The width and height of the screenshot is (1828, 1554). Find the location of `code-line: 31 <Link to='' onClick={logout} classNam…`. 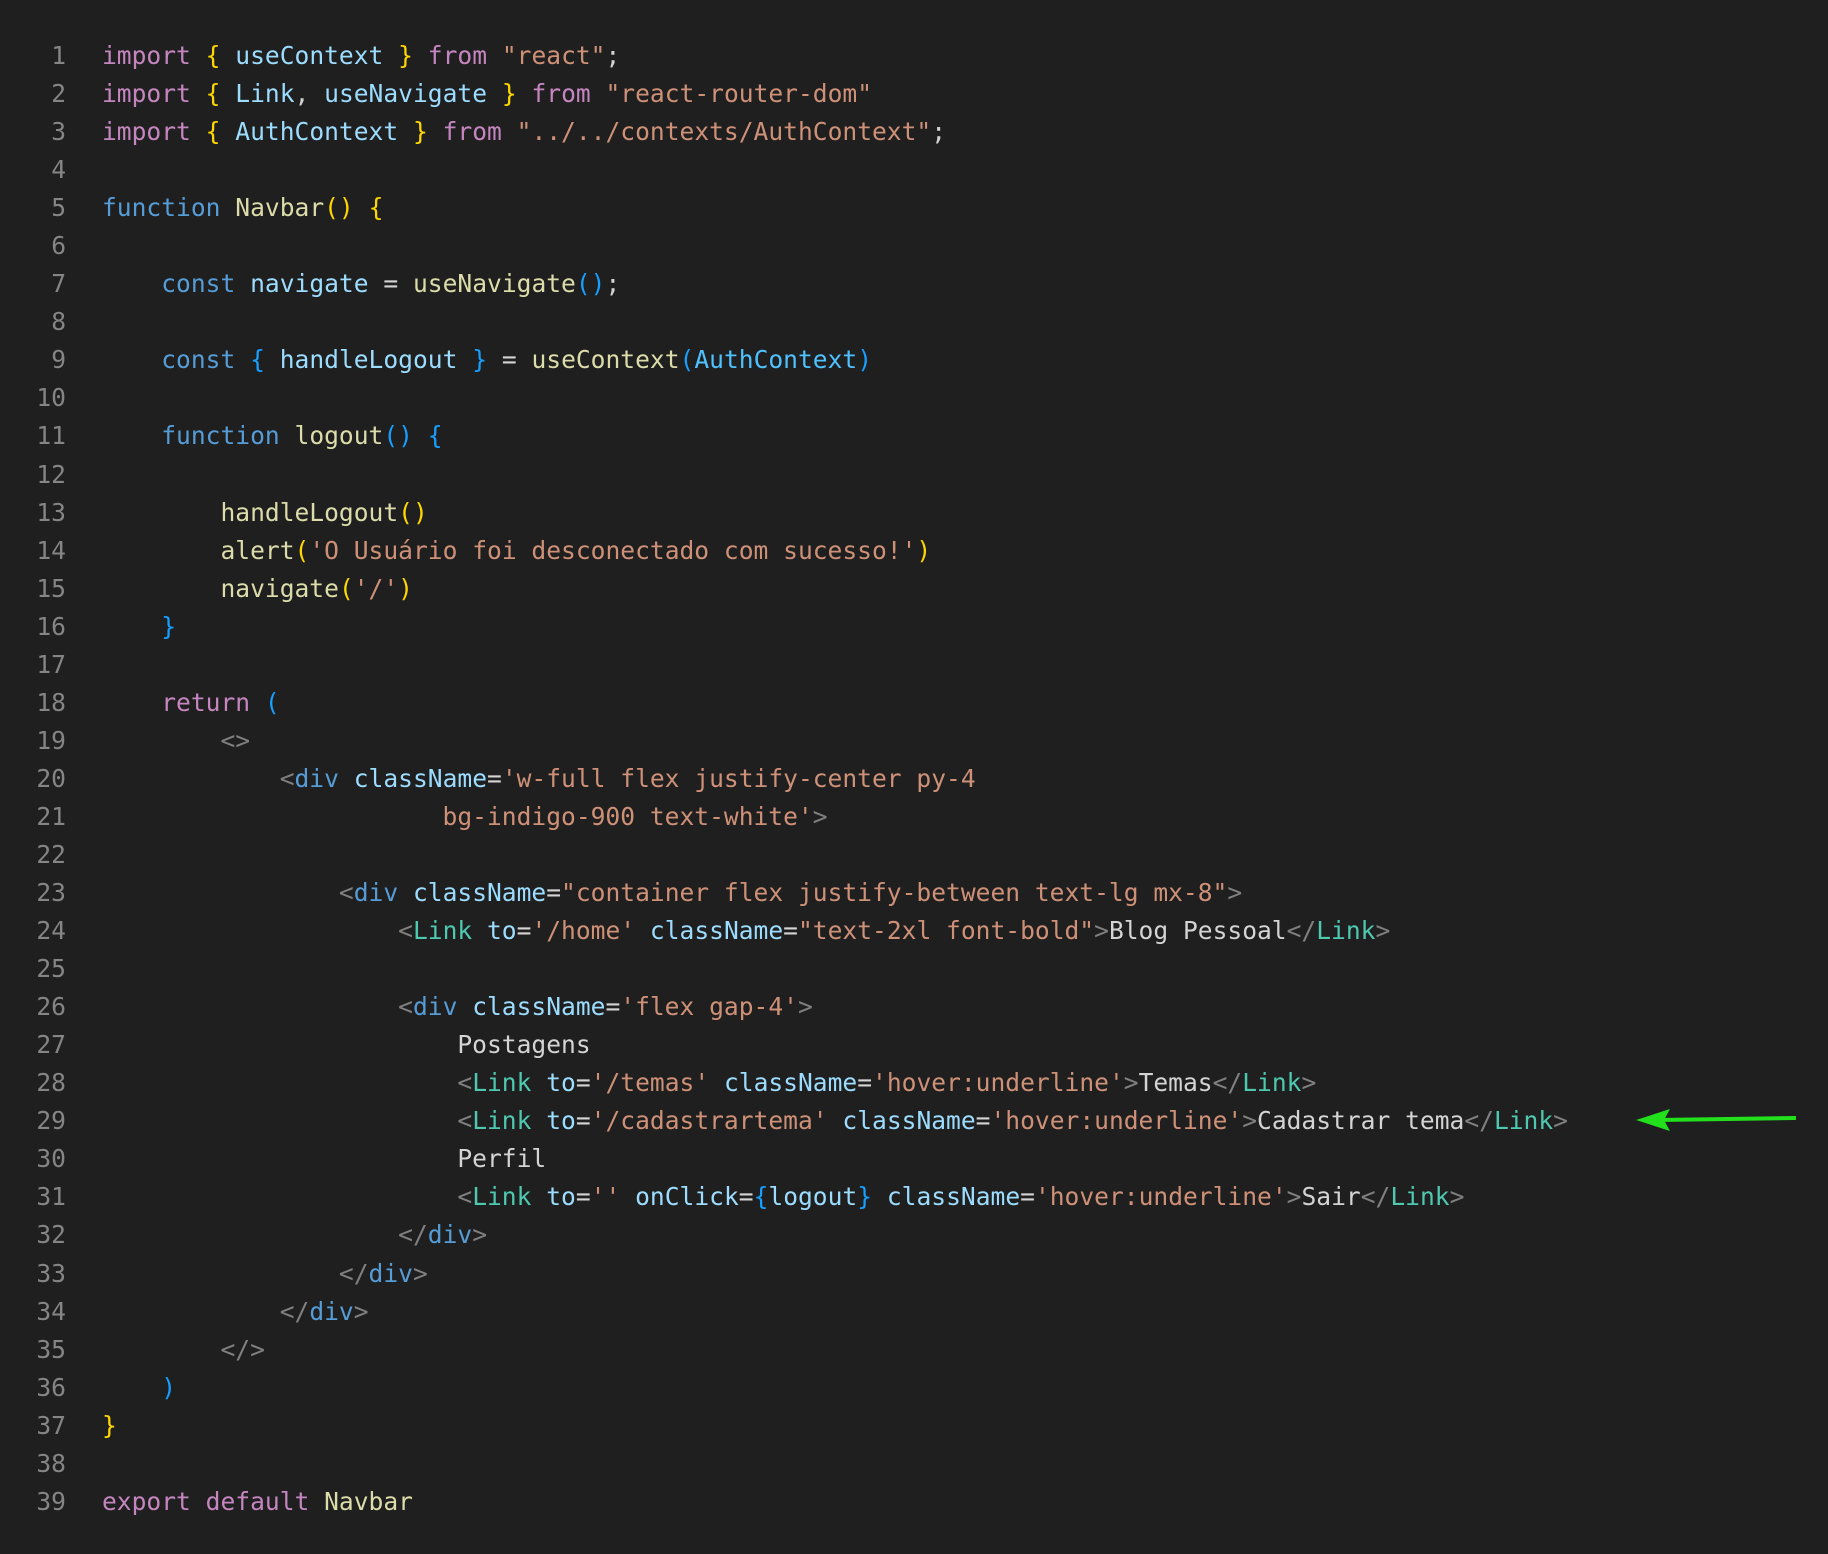

code-line: 31 <Link to='' onClick={logout} classNam… is located at coordinates (914, 1197).